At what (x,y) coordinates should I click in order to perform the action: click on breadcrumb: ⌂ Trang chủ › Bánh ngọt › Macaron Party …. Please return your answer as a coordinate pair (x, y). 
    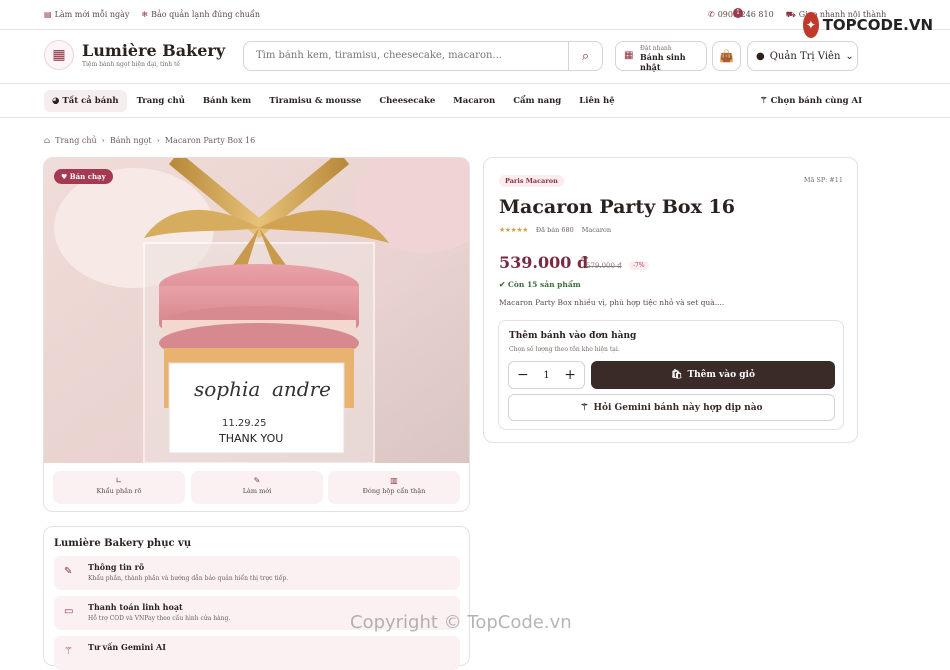
    Looking at the image, I should click on (149, 140).